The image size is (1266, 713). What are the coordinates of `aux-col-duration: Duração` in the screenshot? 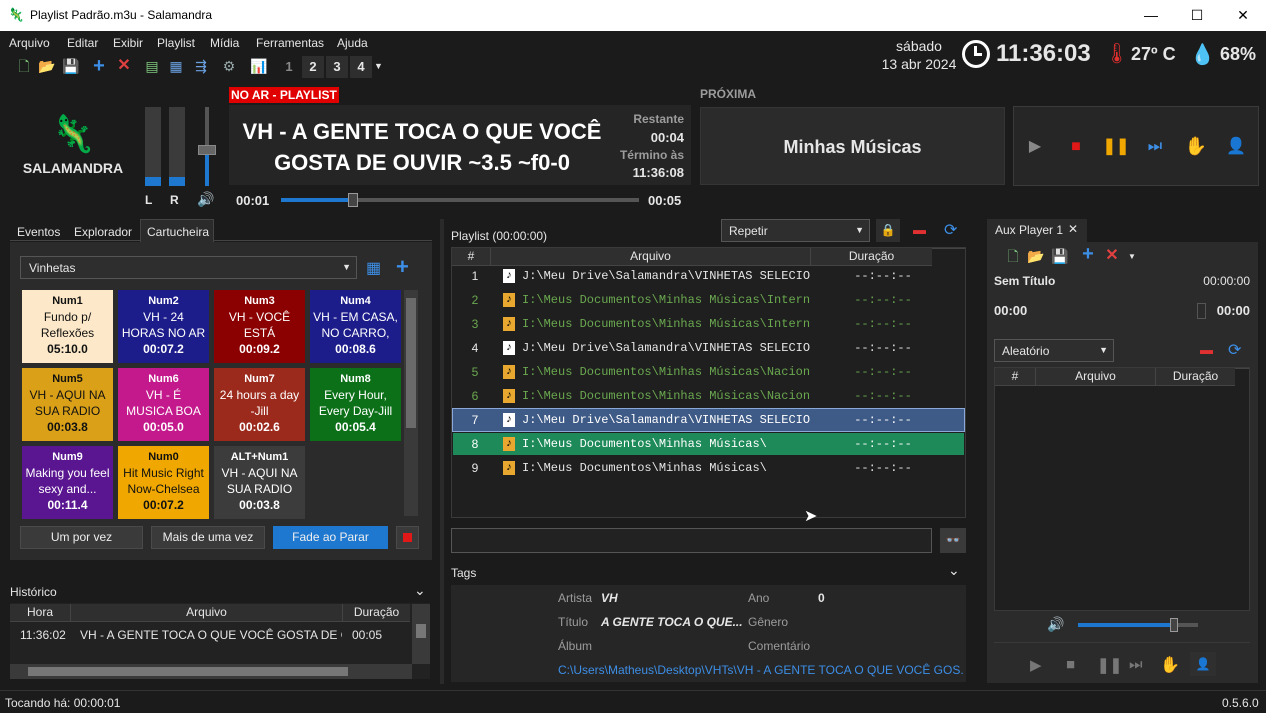 It's located at (1195, 377).